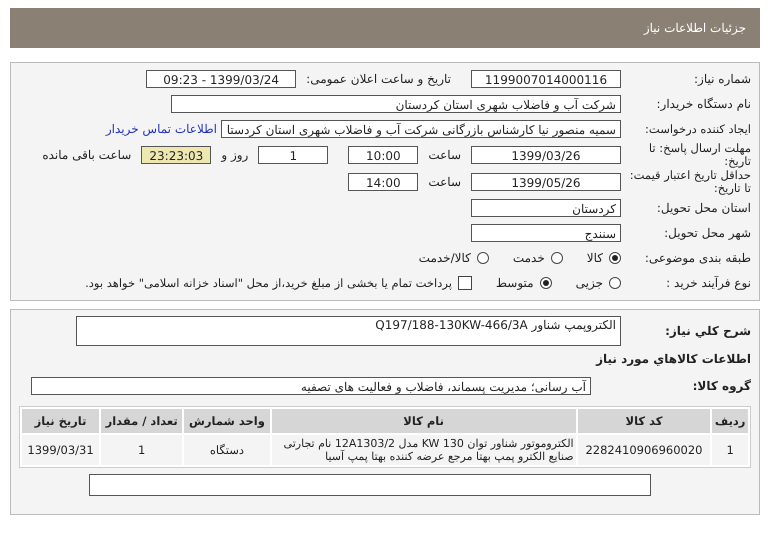  What do you see at coordinates (546, 79) in the screenshot?
I see `need-number-field: 1199007014000116` at bounding box center [546, 79].